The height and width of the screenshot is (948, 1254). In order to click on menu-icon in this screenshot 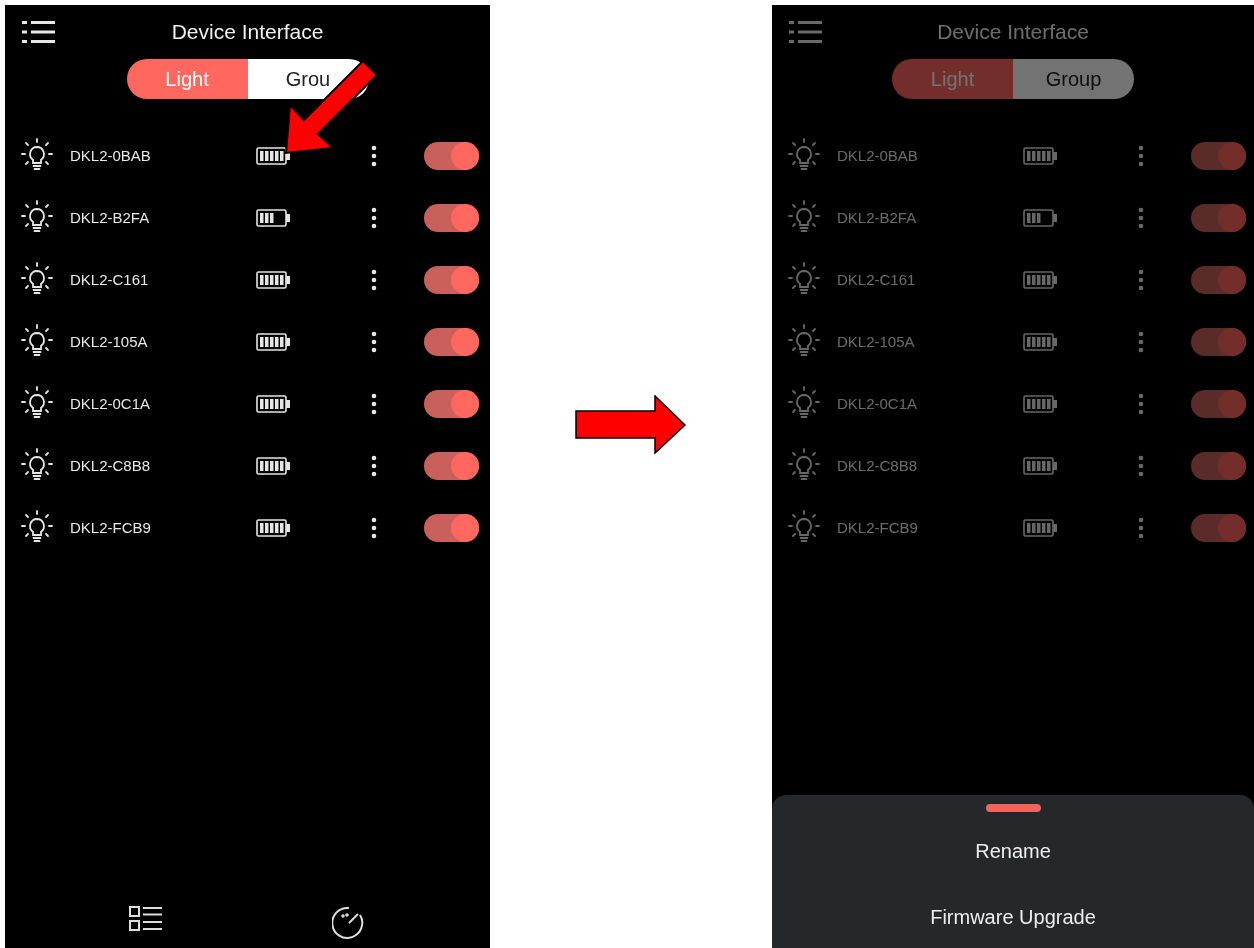, I will do `click(38, 32)`.